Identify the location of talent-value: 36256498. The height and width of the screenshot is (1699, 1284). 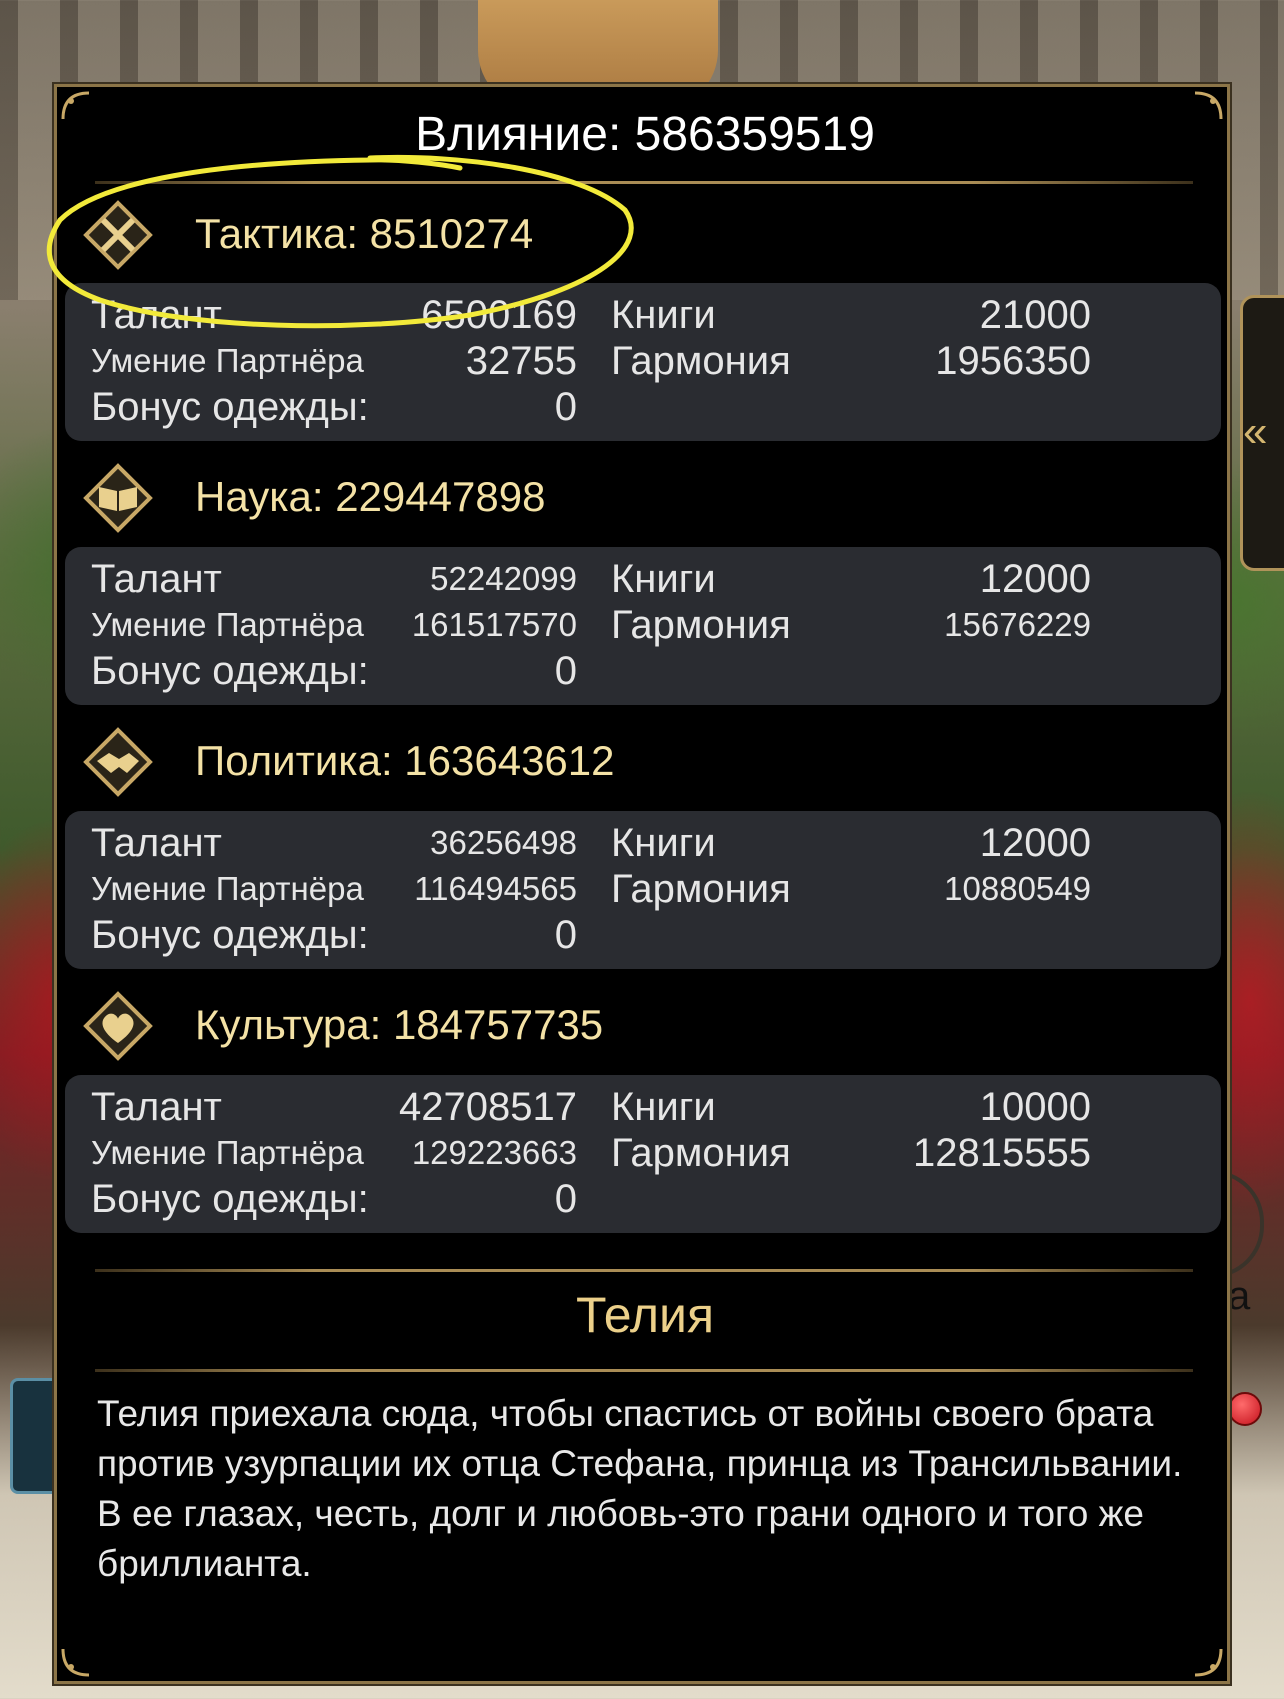
(503, 842).